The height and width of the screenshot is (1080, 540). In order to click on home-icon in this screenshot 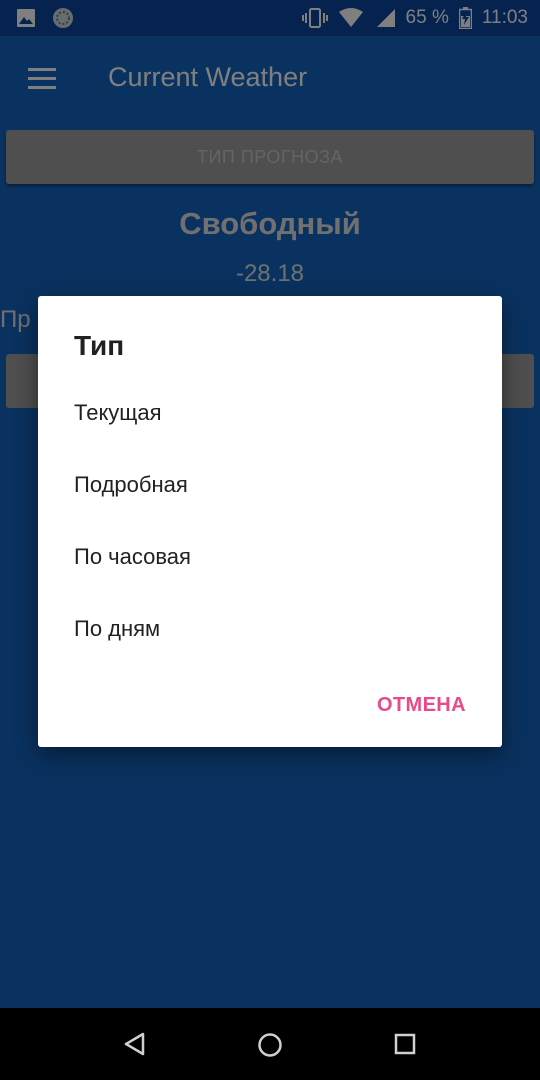, I will do `click(270, 1045)`.